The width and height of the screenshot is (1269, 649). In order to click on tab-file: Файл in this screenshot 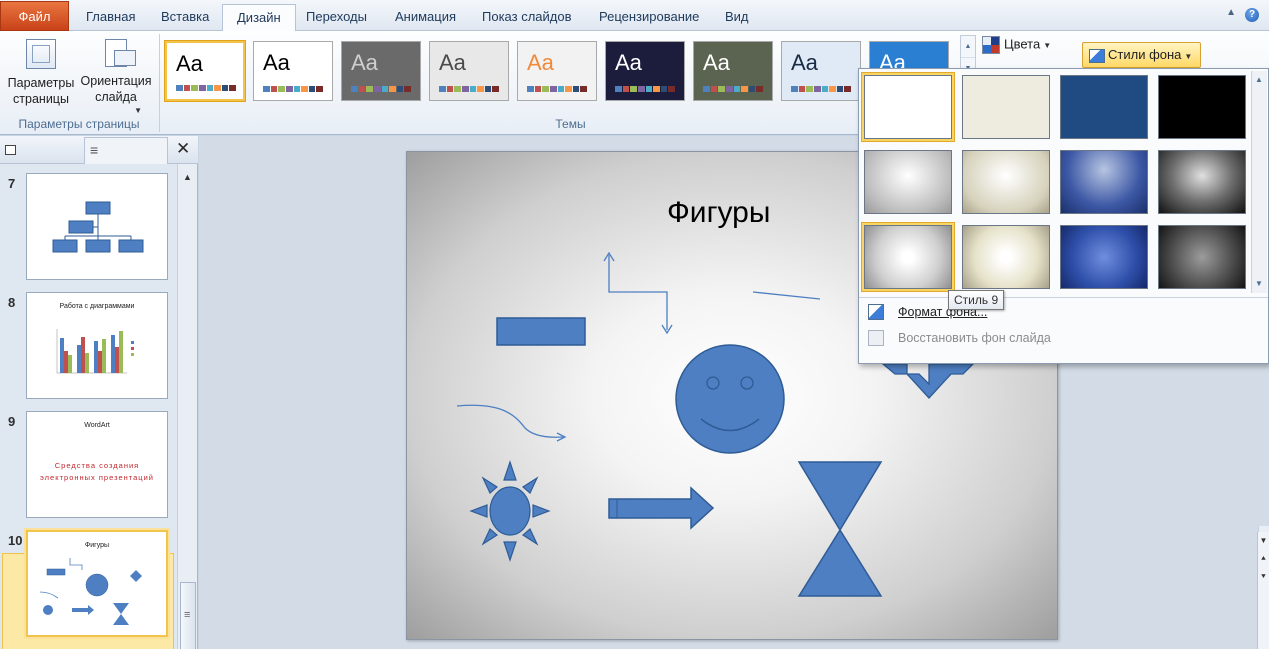, I will do `click(34, 16)`.